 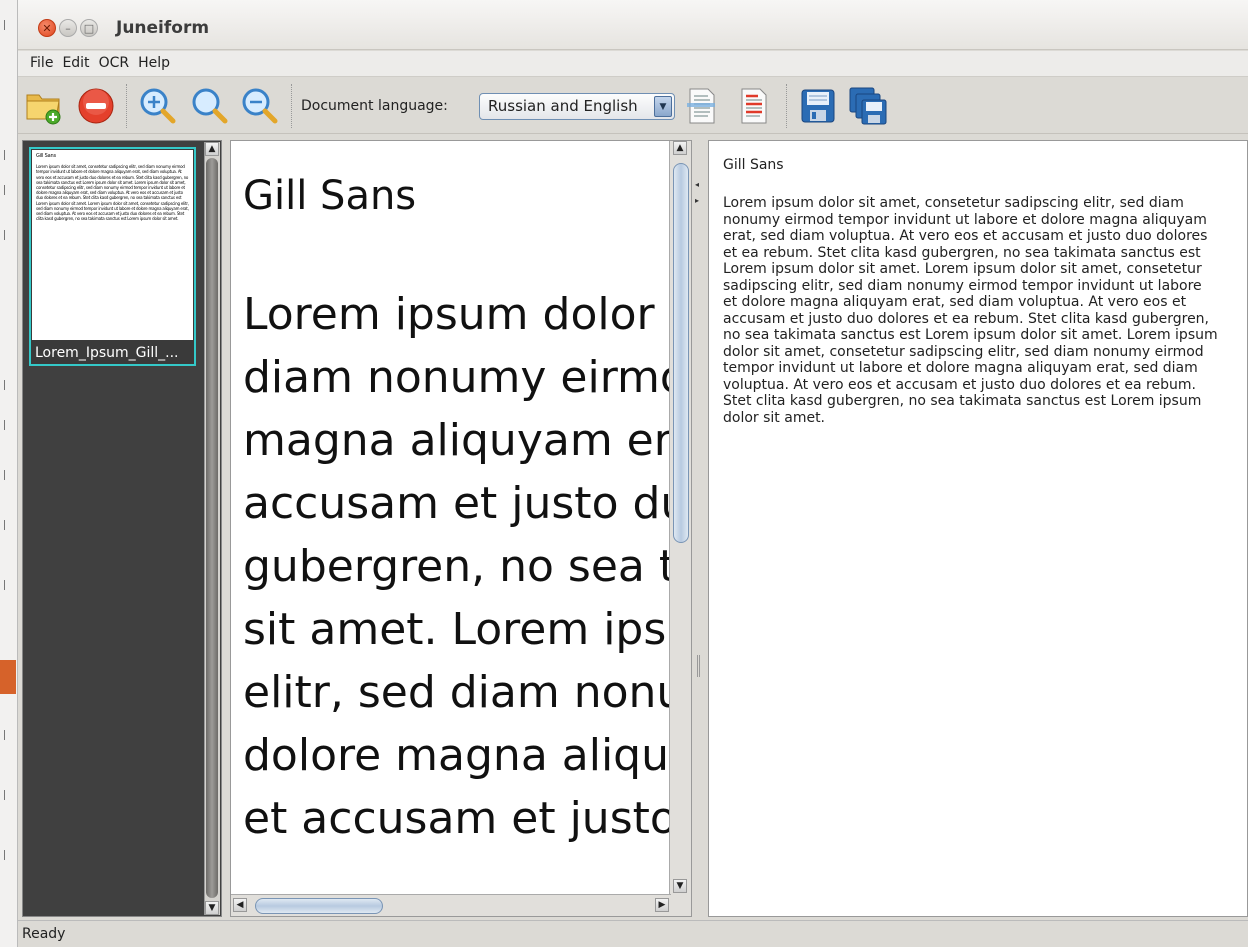 What do you see at coordinates (44, 934) in the screenshot?
I see `status-text: Ready` at bounding box center [44, 934].